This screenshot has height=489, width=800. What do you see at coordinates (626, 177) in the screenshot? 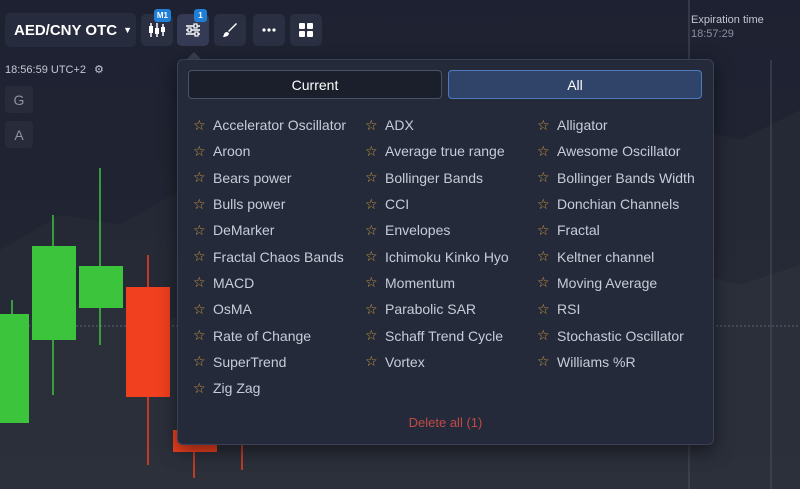
I see `indicator-label: Bollinger Bands Width` at bounding box center [626, 177].